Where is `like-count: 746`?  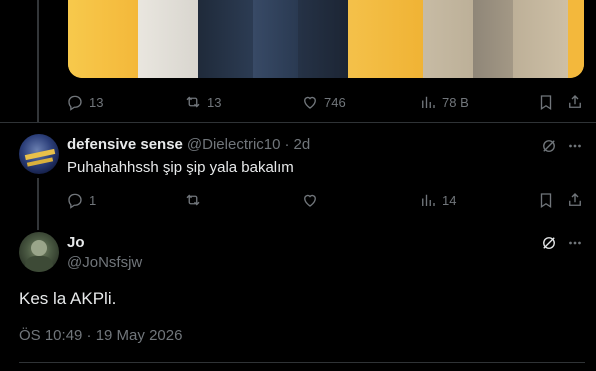 like-count: 746 is located at coordinates (335, 102).